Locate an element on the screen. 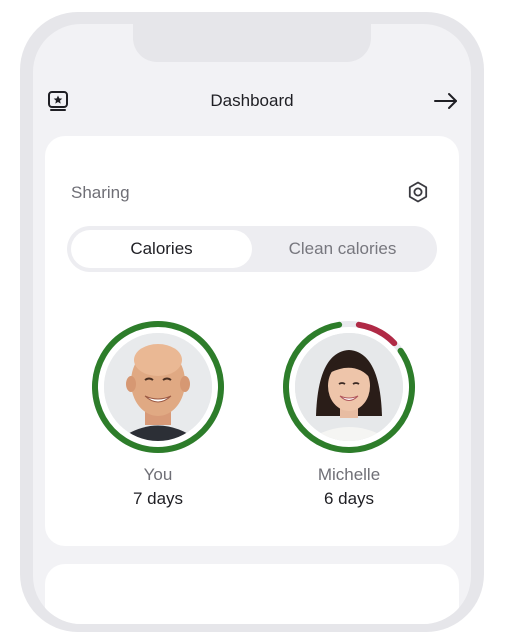 The image size is (505, 632). tab-calories: Calories is located at coordinates (161, 249).